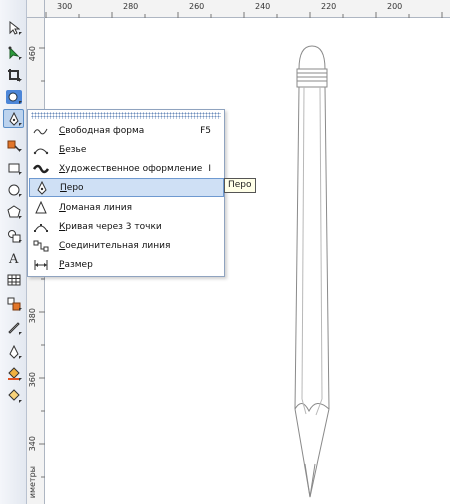  Describe the element at coordinates (32, 380) in the screenshot. I see `ruler-label: 360` at that location.